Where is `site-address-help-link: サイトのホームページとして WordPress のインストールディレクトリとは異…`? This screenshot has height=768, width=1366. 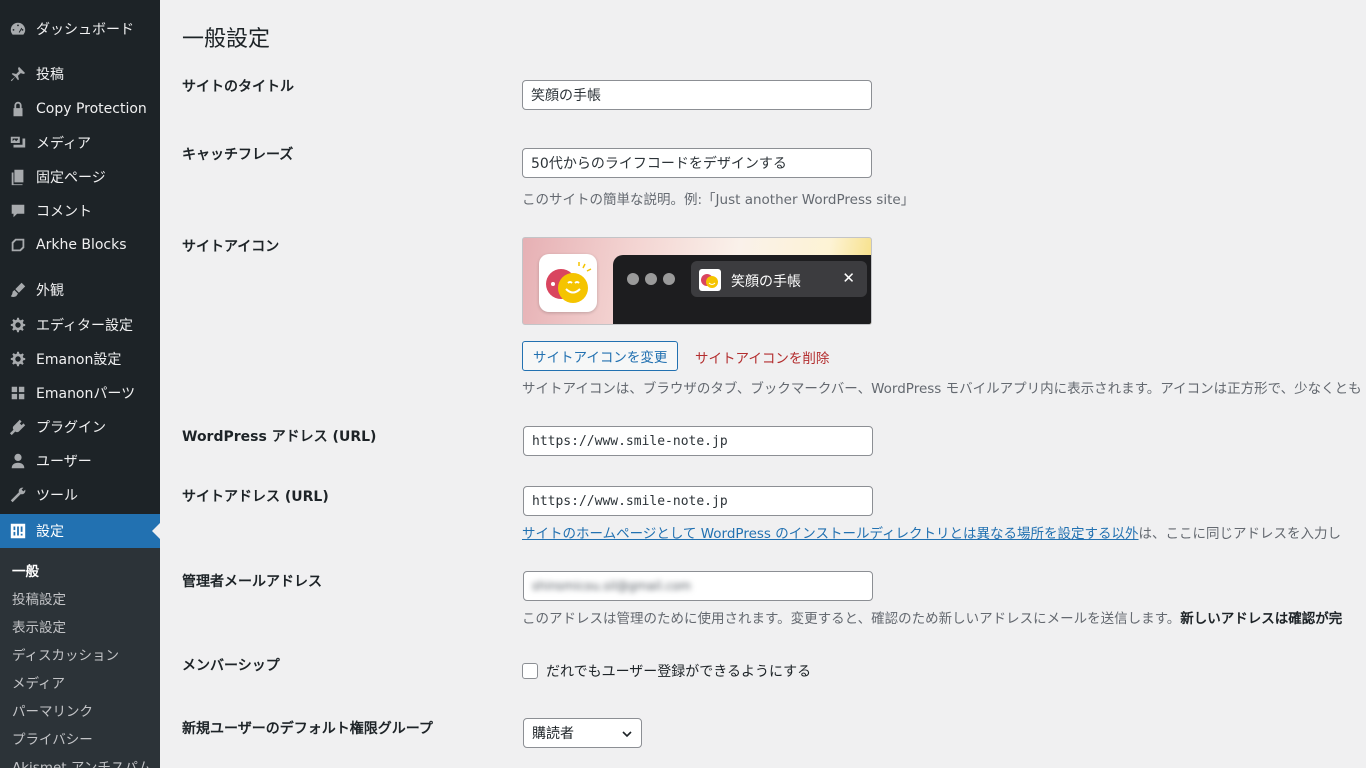
site-address-help-link: サイトのホームページとして WordPress のインストールディレクトリとは異… is located at coordinates (830, 534).